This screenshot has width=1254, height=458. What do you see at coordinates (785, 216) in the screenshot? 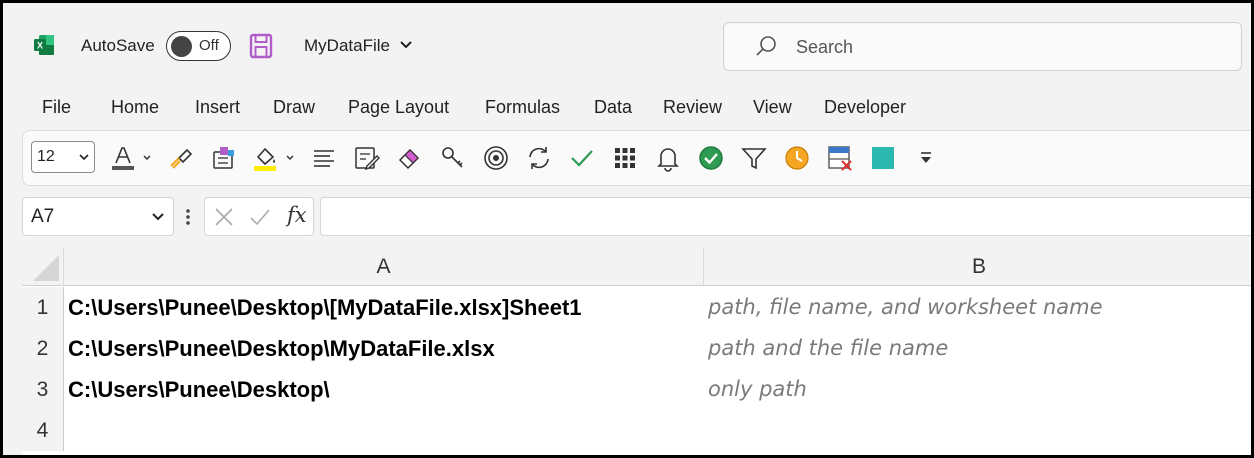
I see `formula-input` at bounding box center [785, 216].